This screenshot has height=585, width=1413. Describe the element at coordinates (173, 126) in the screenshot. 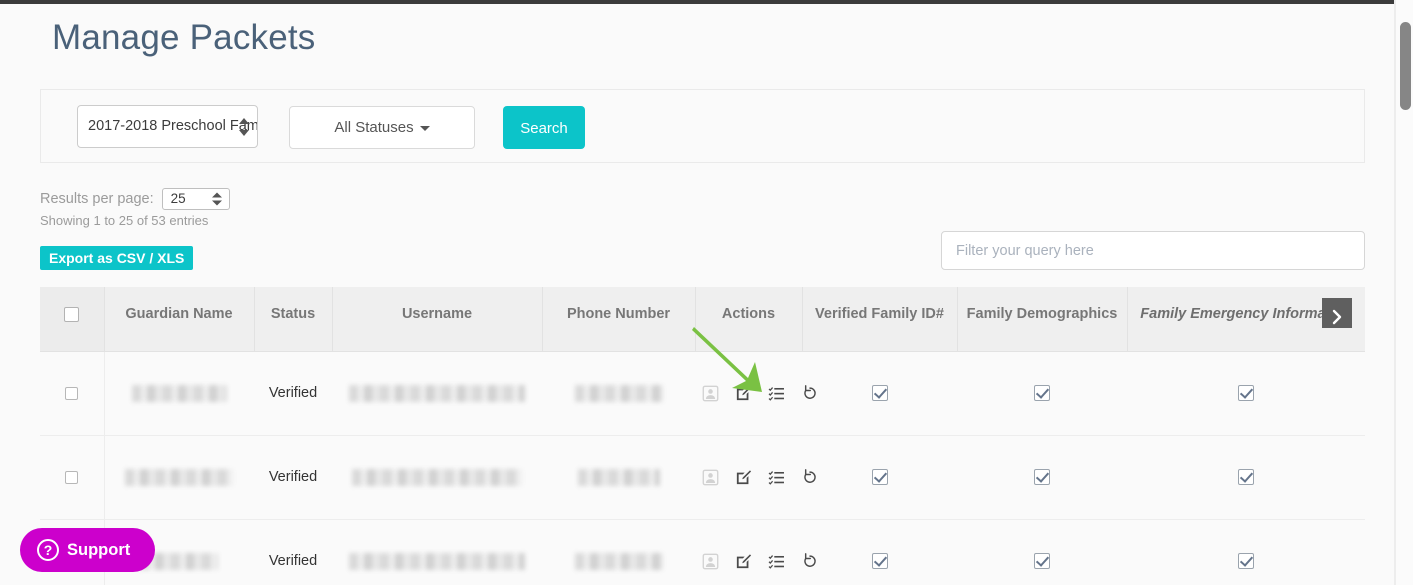

I see `year-program-select-value: 2017-2018 Preschool Fam` at that location.